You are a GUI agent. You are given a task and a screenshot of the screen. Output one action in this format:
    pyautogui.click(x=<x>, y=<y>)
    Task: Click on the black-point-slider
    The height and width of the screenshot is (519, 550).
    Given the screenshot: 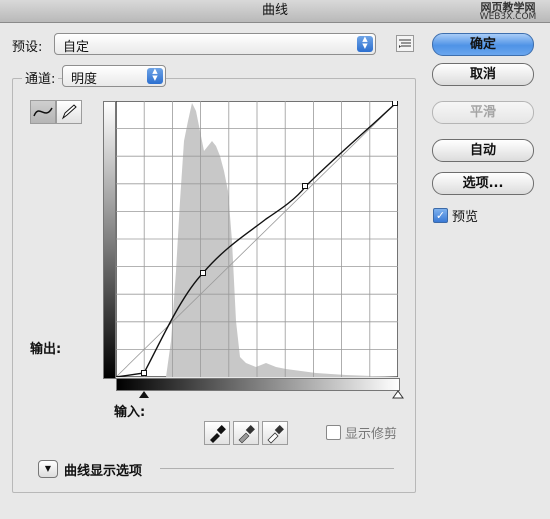 What is the action you would take?
    pyautogui.click(x=144, y=395)
    